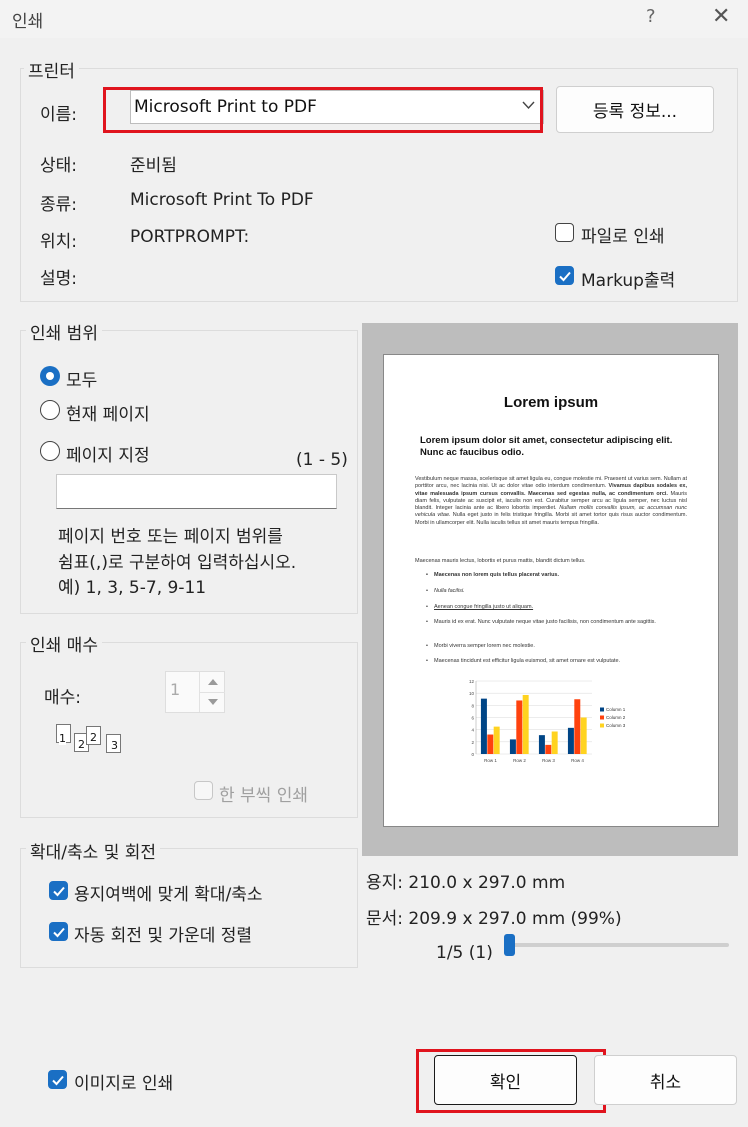 This screenshot has height=1127, width=748. What do you see at coordinates (472, 742) in the screenshot?
I see `chart-y-tick: 2` at bounding box center [472, 742].